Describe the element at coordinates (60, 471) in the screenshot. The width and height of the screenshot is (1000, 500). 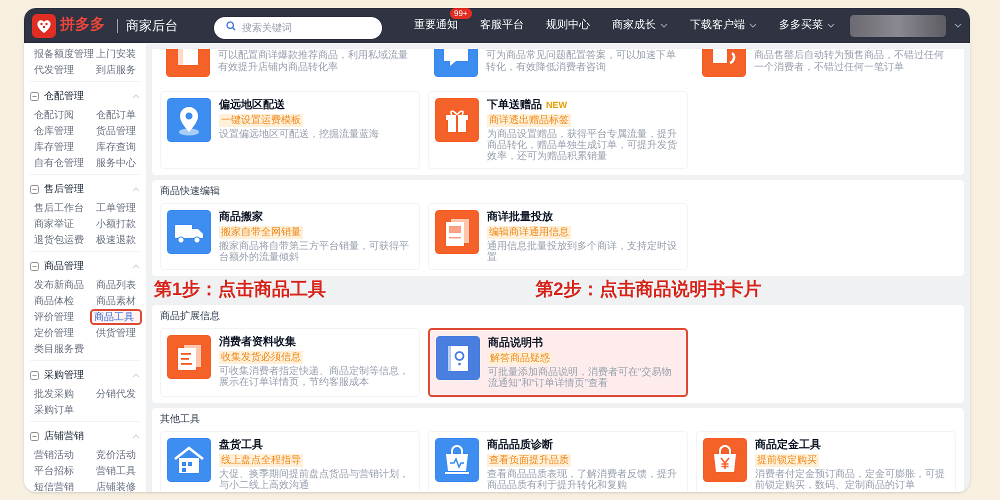
I see `sidebar-item: 平台招标` at that location.